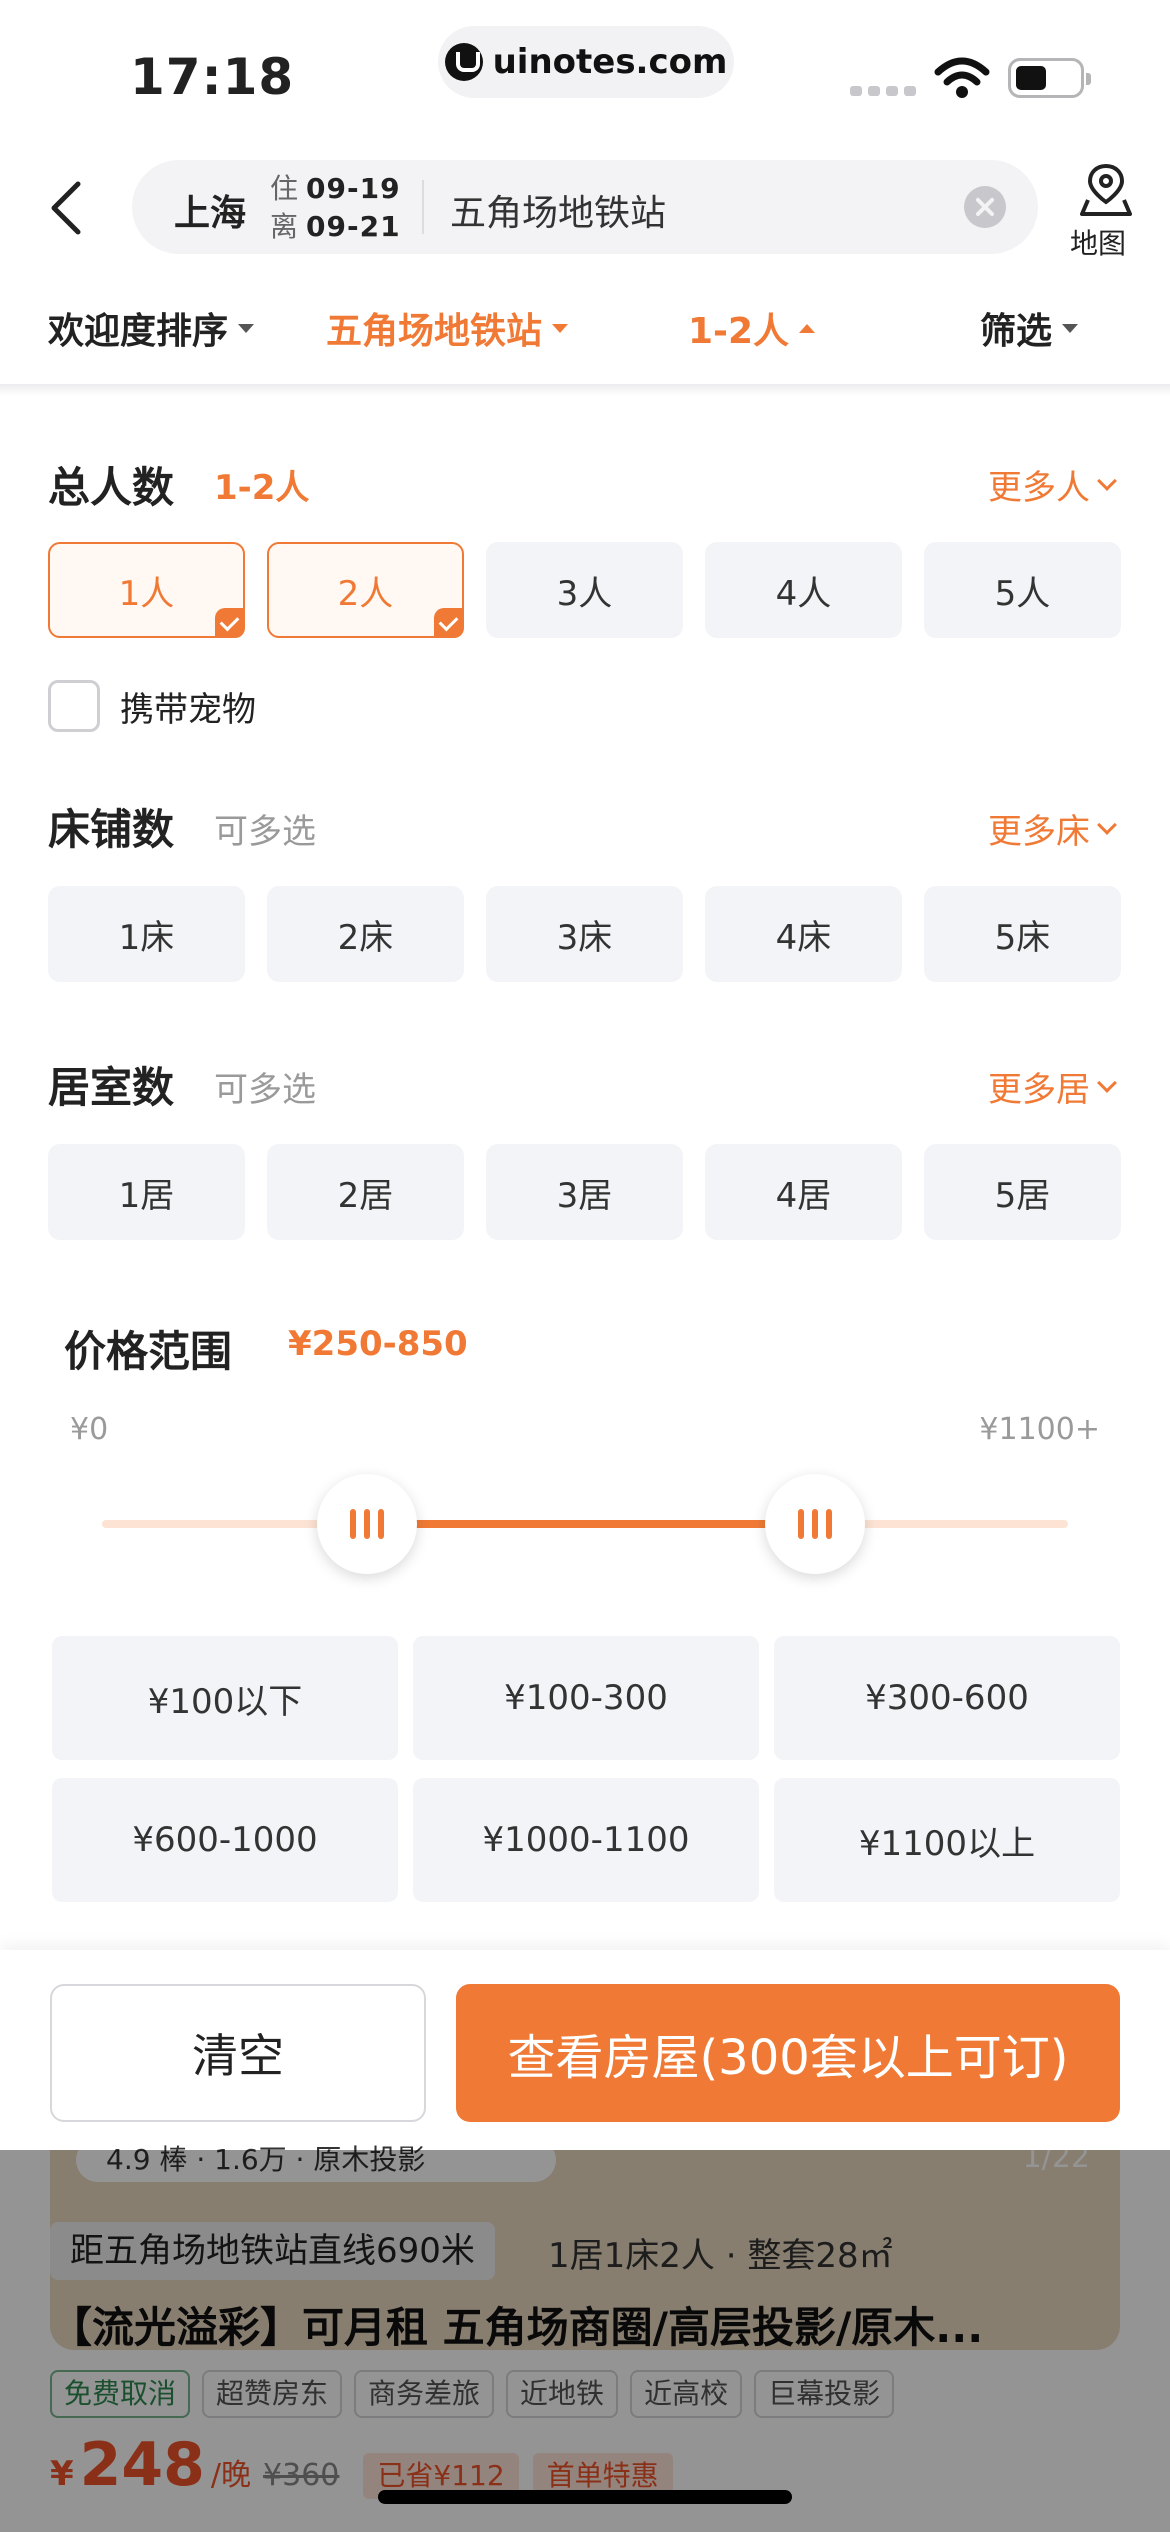 This screenshot has width=1170, height=2532. Describe the element at coordinates (1039, 832) in the screenshot. I see `more-beds-label: 更多床` at that location.